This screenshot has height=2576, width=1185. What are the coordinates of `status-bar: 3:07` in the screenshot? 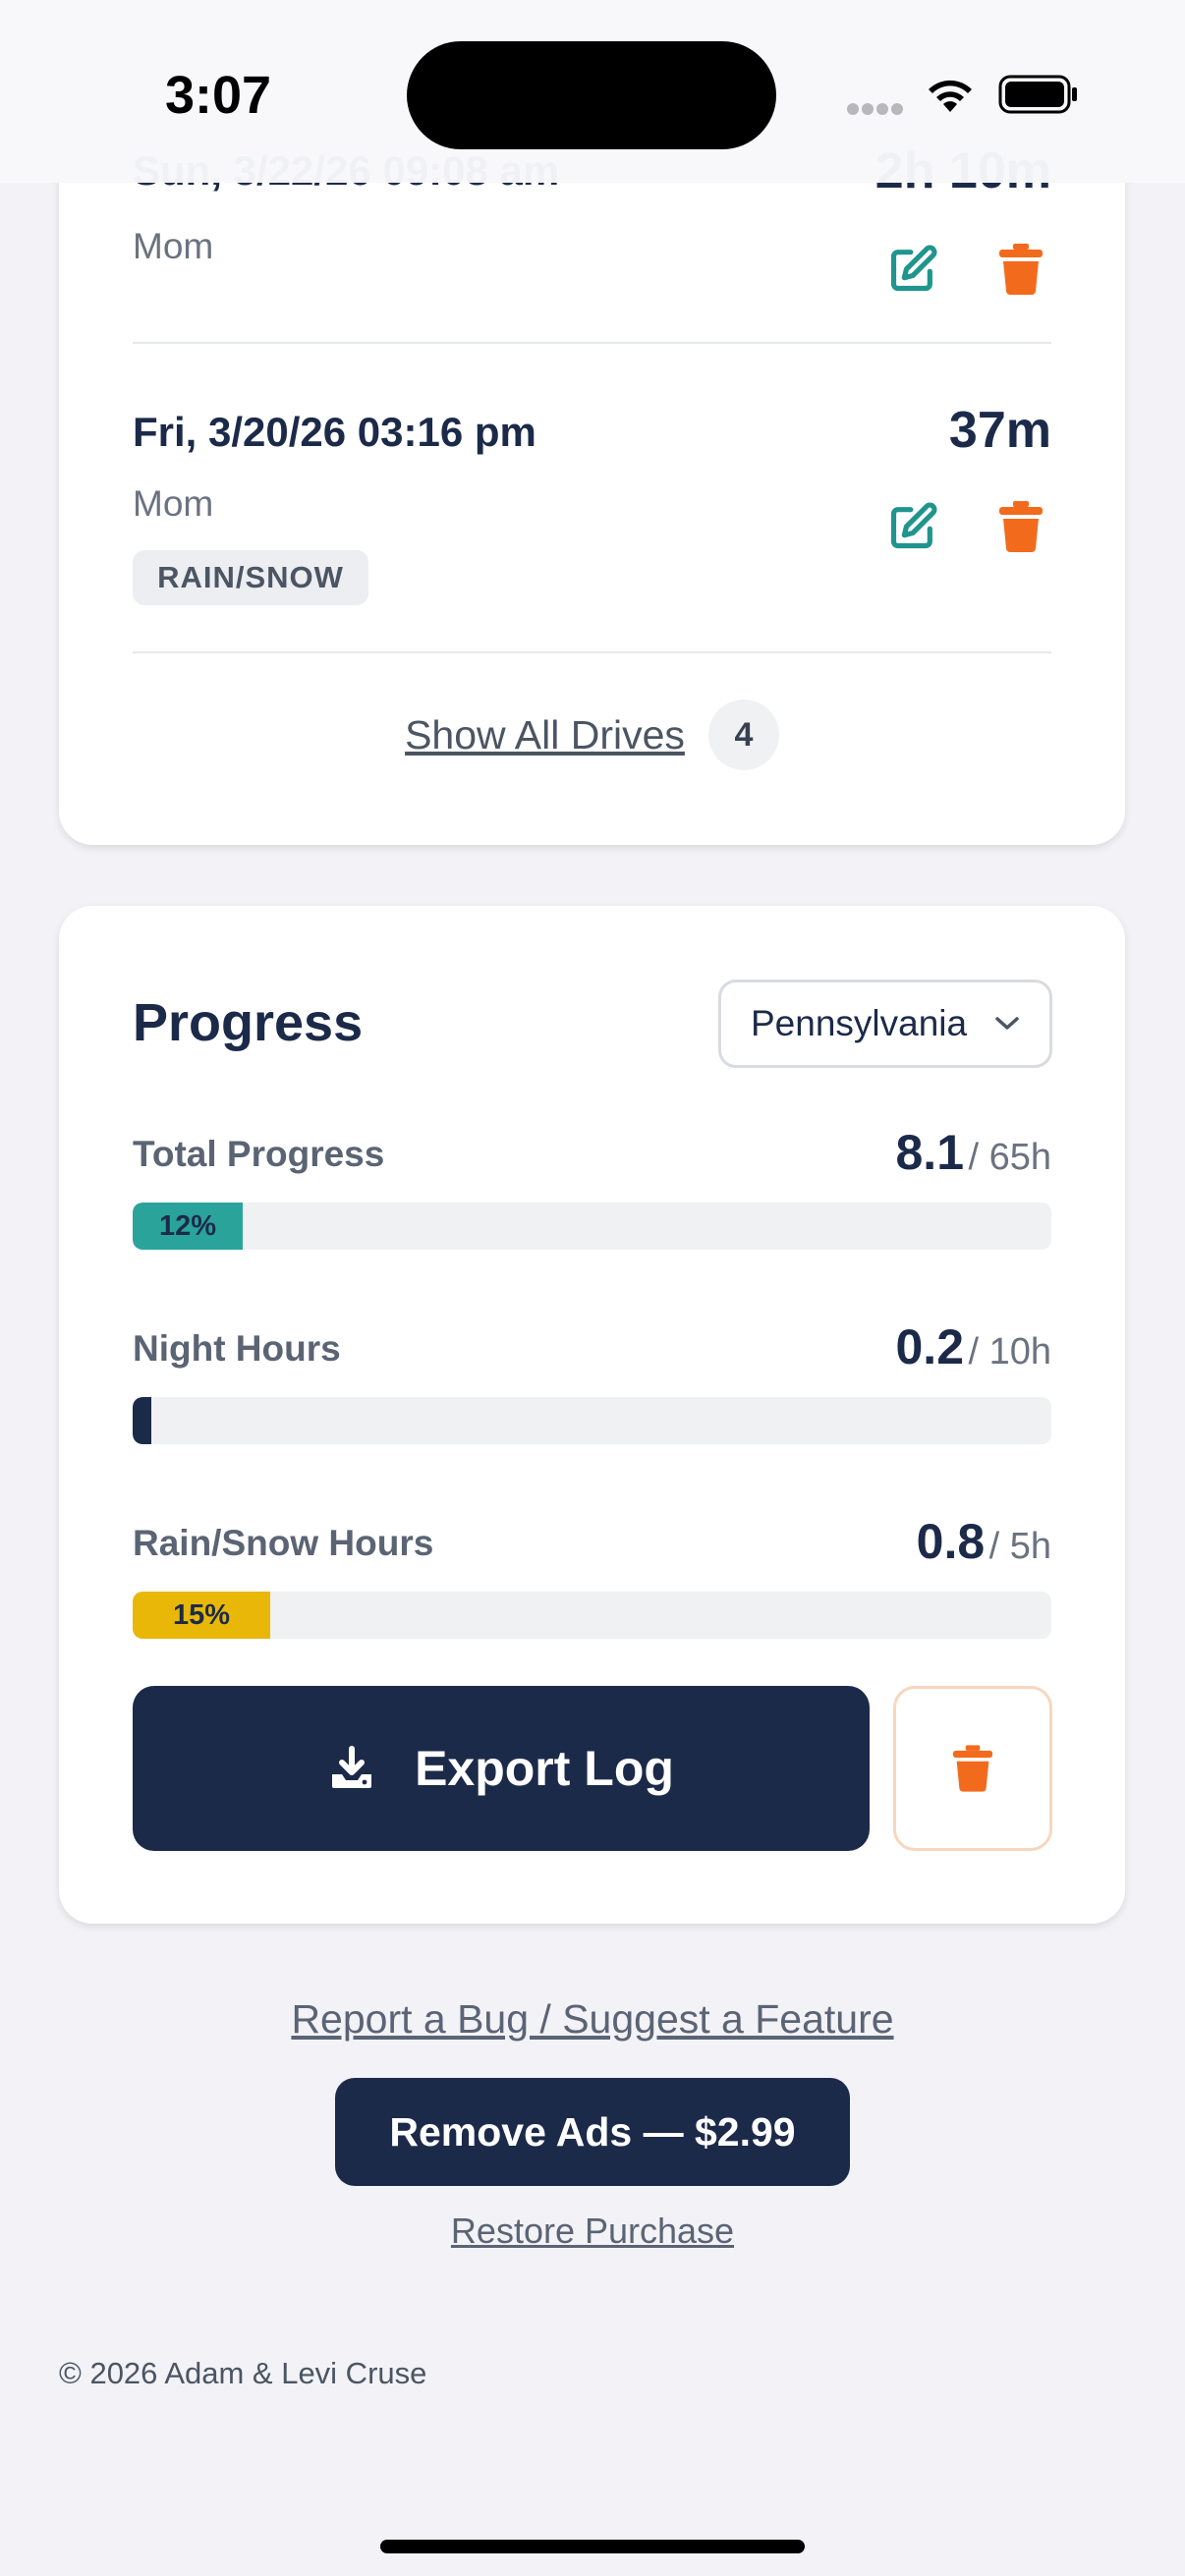 It's located at (592, 91).